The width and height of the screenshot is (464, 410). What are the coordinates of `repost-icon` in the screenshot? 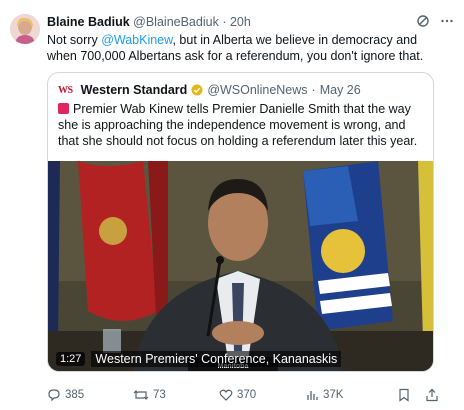 It's located at (141, 395).